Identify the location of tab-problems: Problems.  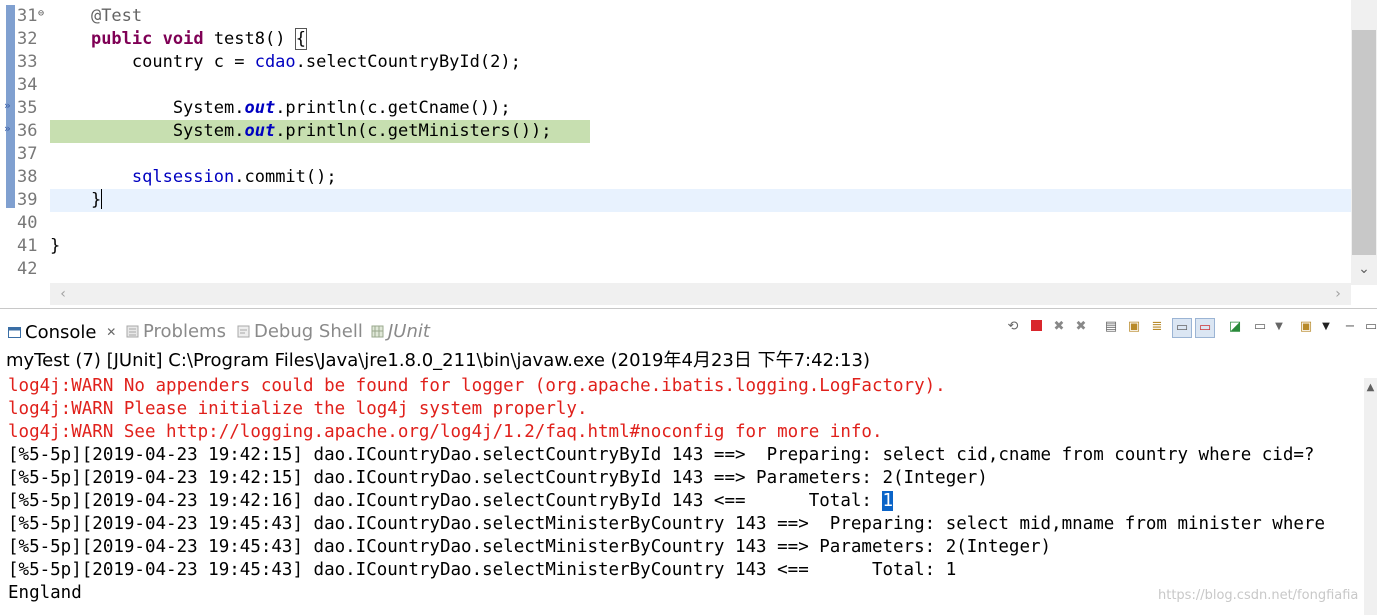
(176, 332).